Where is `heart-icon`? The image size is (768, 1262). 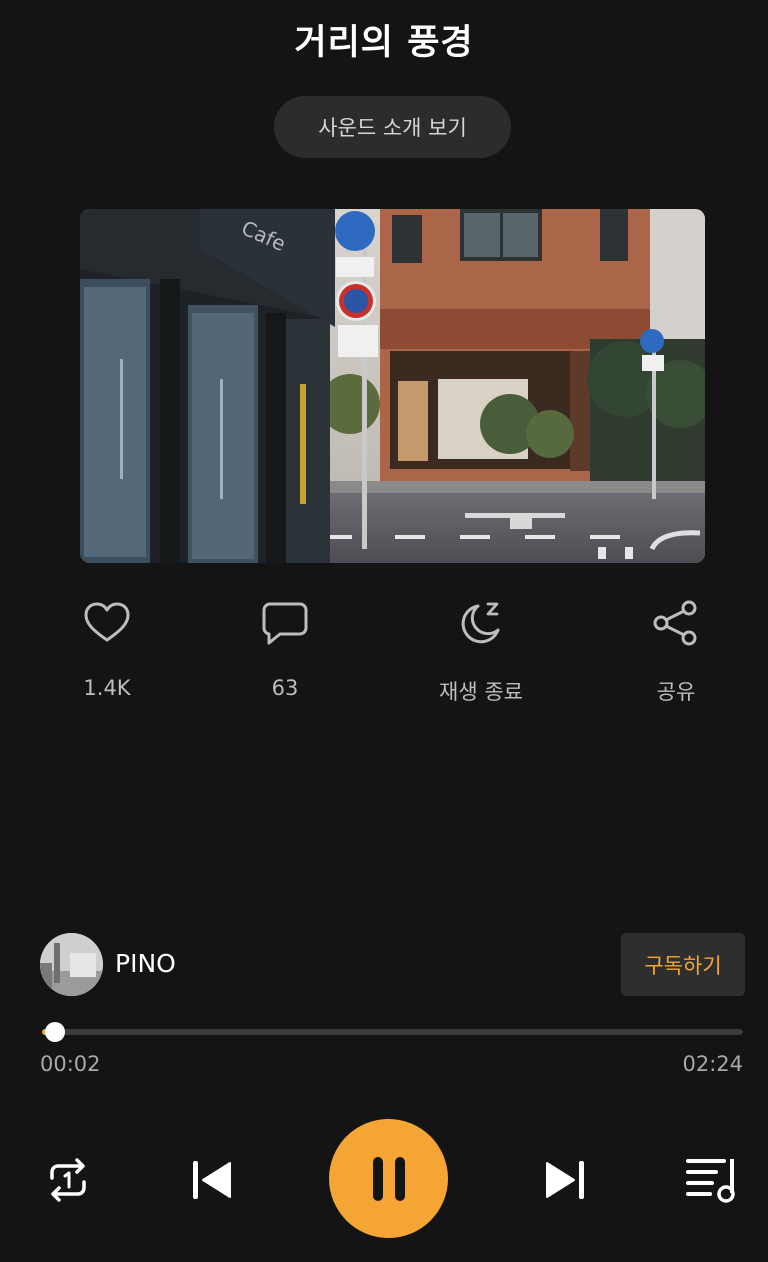 heart-icon is located at coordinates (107, 622).